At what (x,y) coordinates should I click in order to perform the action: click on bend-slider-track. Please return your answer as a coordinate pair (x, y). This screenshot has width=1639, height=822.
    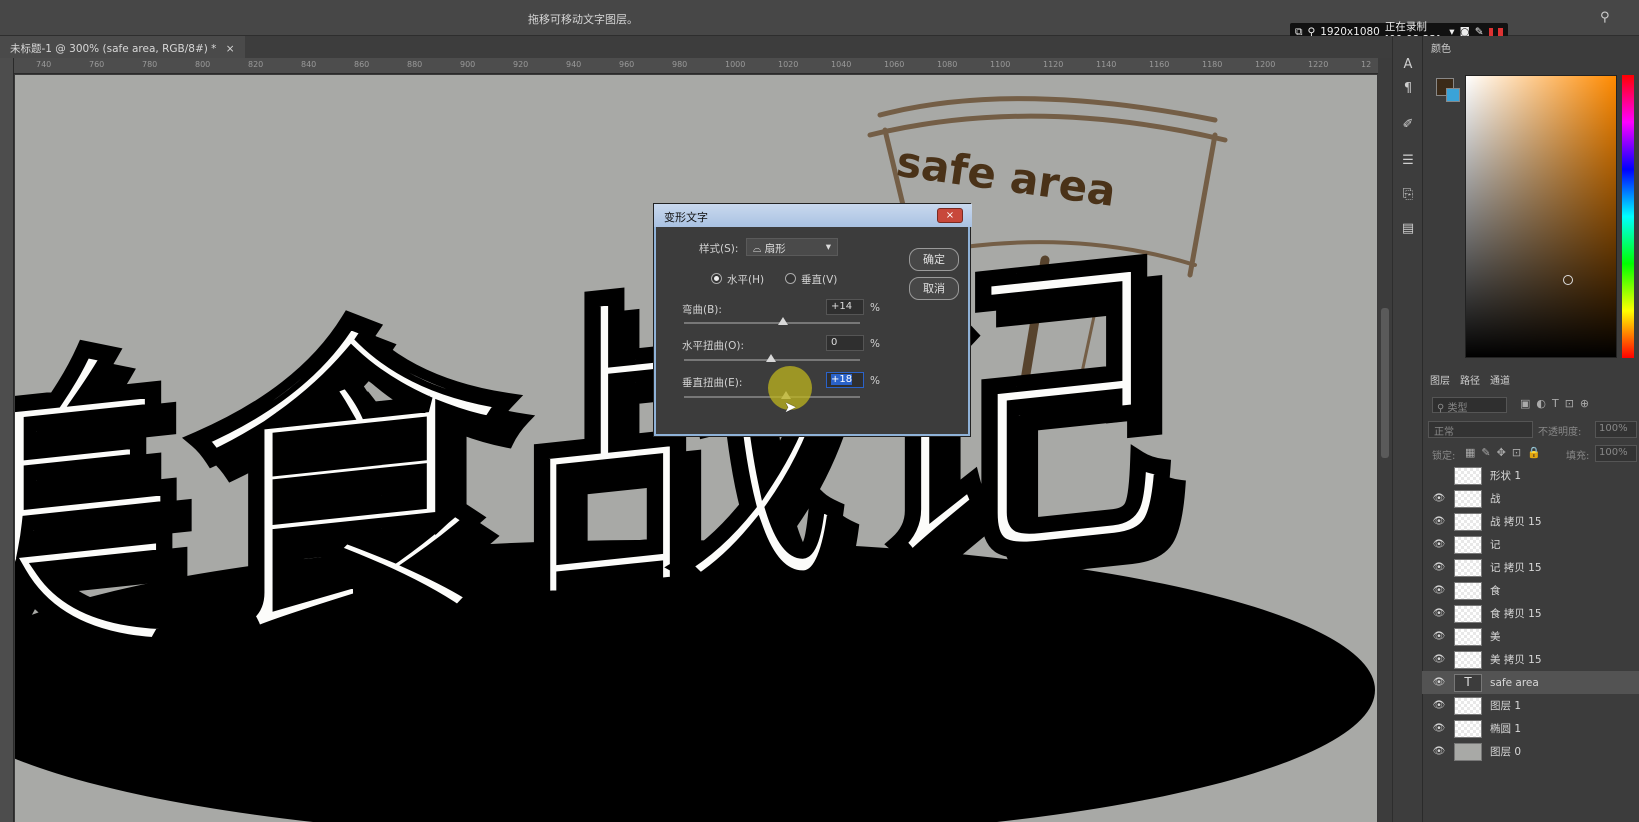
    Looking at the image, I should click on (772, 323).